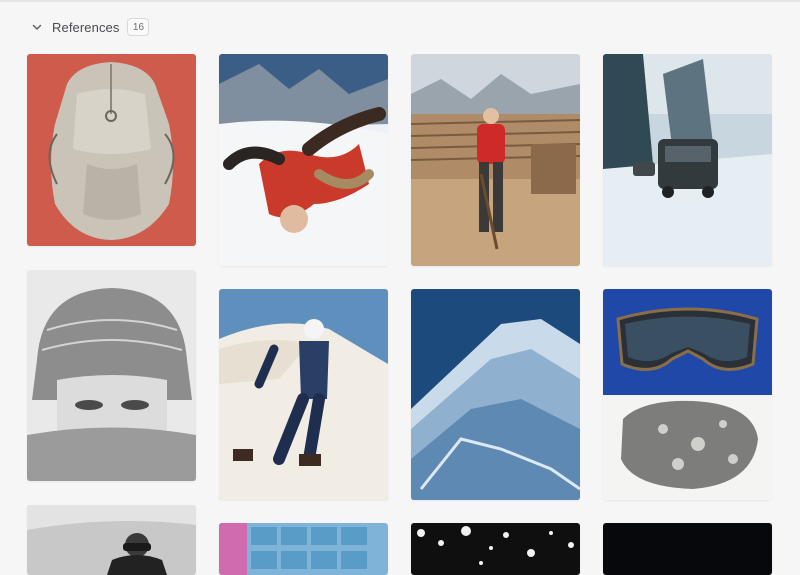  I want to click on chevron-down-icon, so click(37, 27).